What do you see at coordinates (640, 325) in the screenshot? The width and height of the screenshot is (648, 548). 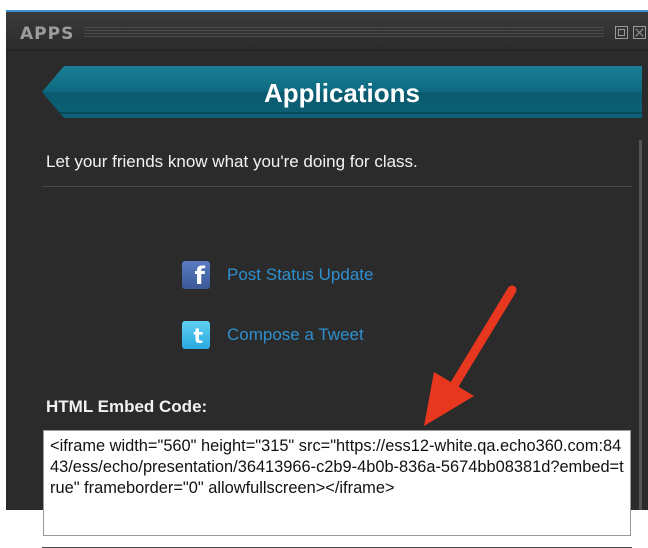 I see `scrollbar` at bounding box center [640, 325].